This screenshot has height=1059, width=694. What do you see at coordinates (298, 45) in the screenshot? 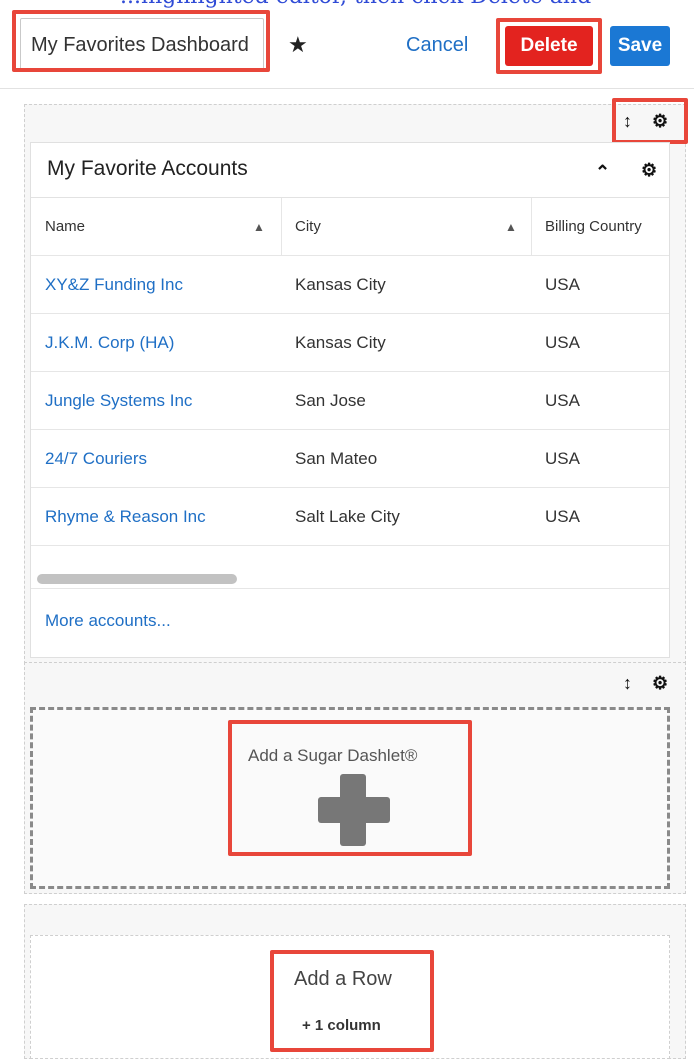
I see `star-icon: ★` at bounding box center [298, 45].